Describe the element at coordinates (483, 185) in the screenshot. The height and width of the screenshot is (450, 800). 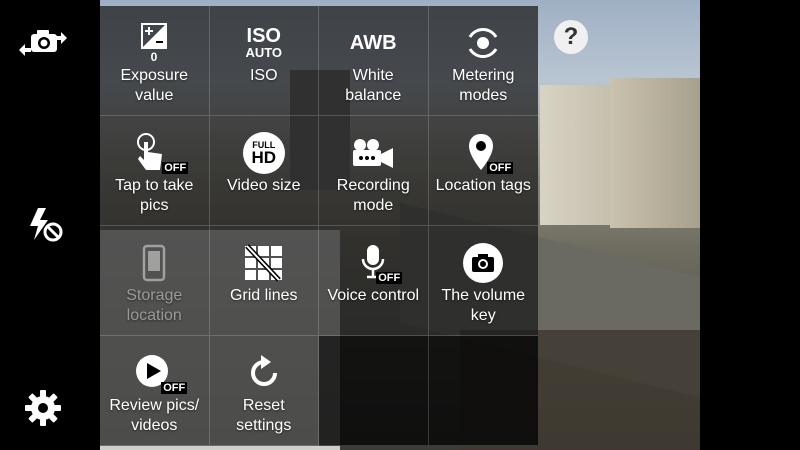
I see `setting-label: Location tags` at that location.